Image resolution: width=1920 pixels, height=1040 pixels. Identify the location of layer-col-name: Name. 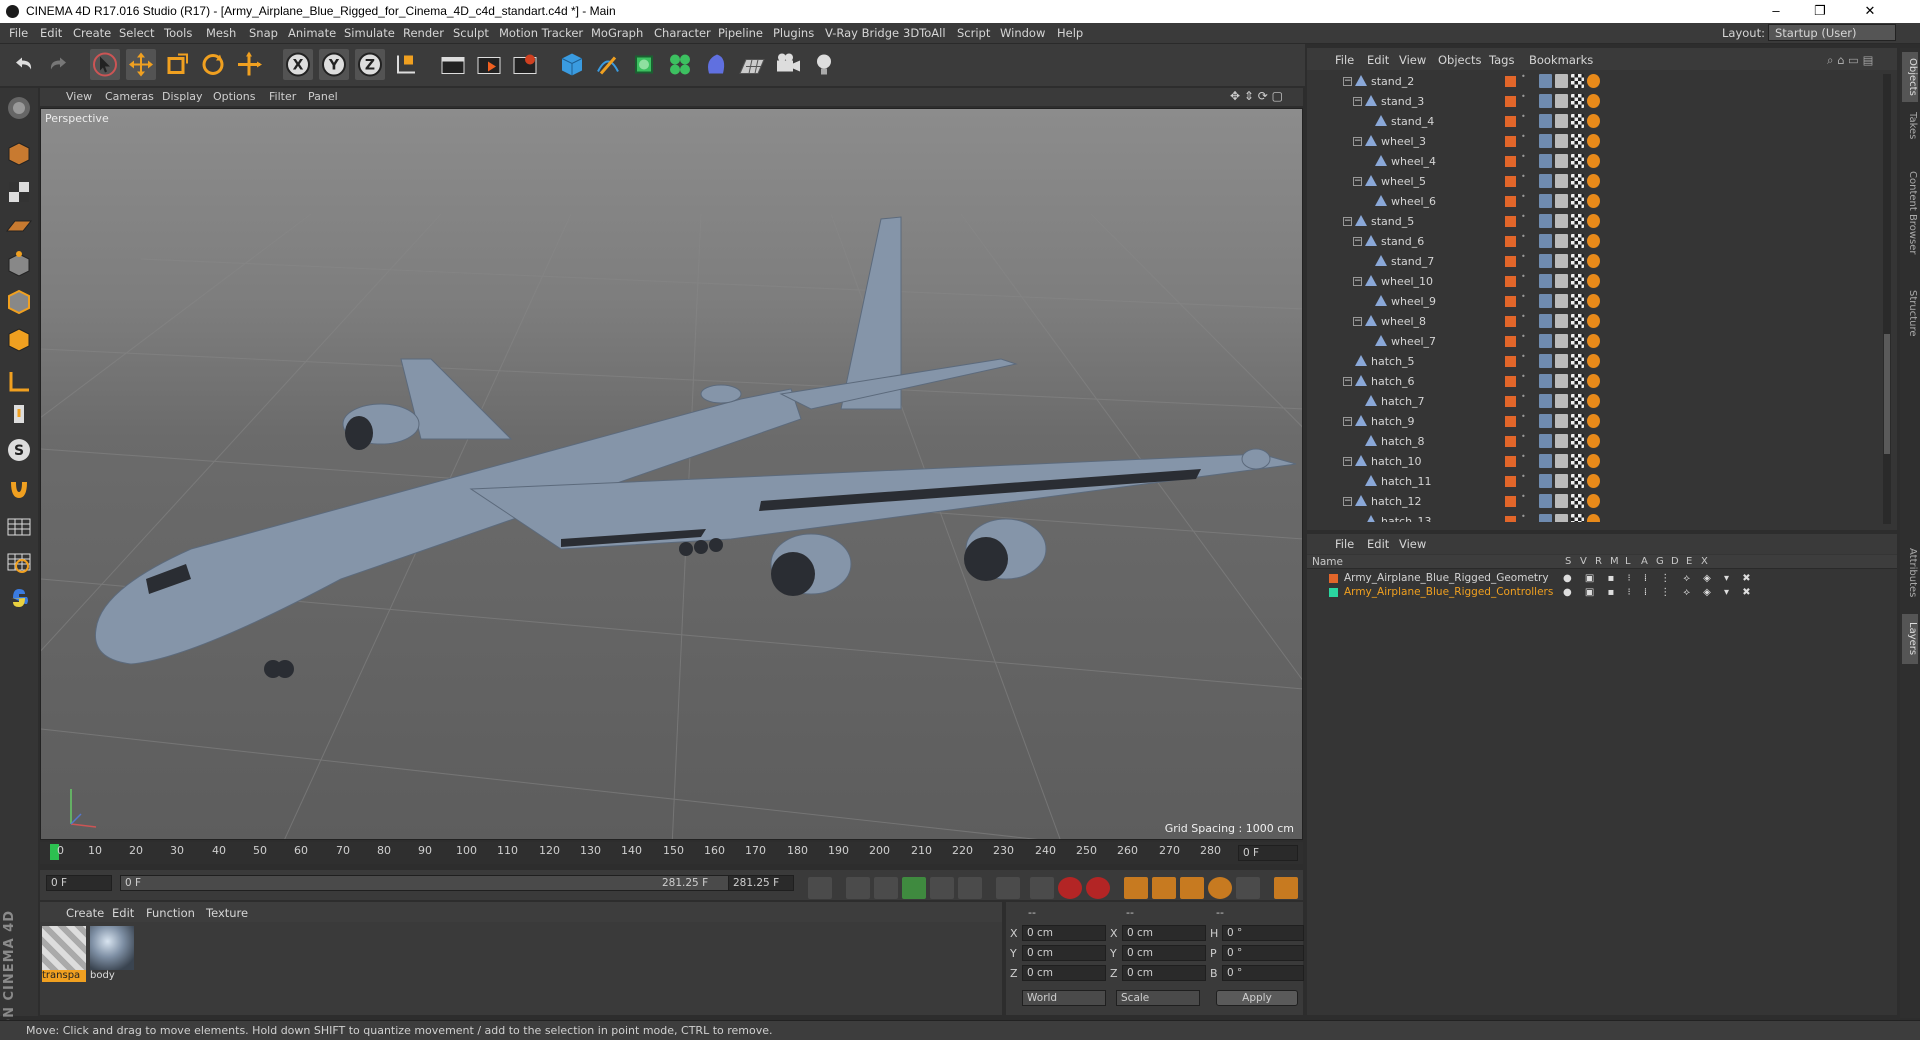
(1327, 562).